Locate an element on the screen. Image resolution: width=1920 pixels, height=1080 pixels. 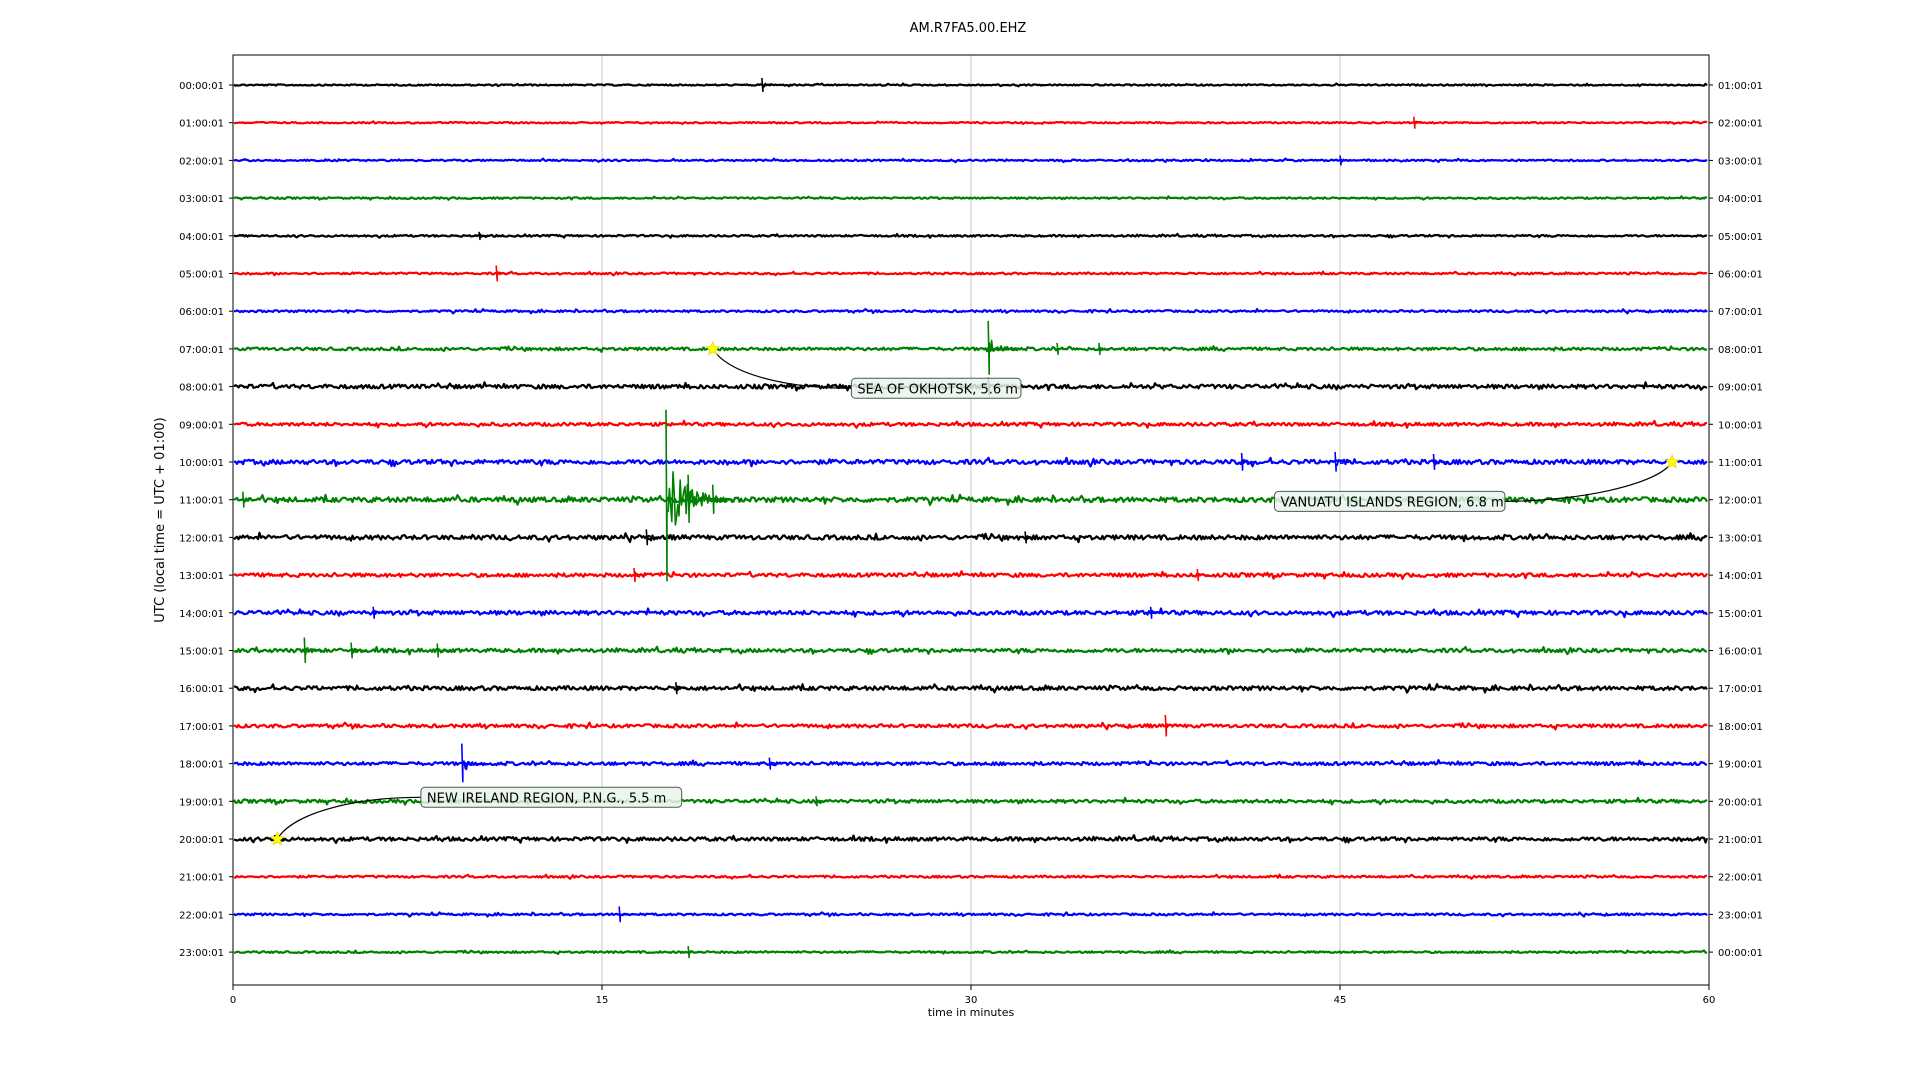
left-row-label: 16:00:01 is located at coordinates (201, 689).